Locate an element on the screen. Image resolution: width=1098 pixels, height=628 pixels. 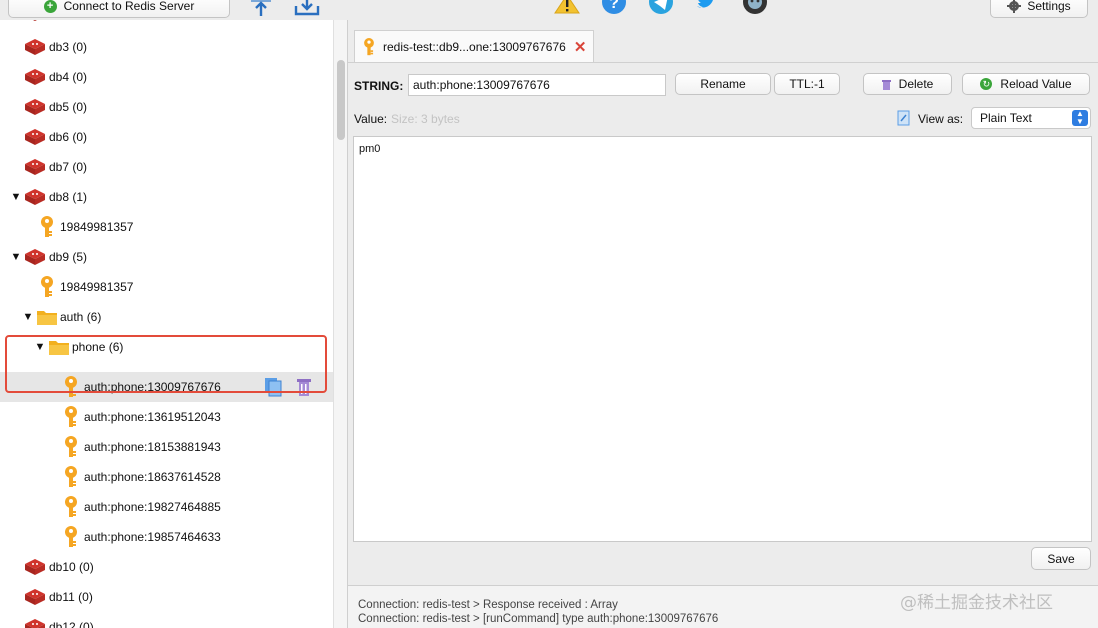
settings-button: Settings is located at coordinates (1039, 9).